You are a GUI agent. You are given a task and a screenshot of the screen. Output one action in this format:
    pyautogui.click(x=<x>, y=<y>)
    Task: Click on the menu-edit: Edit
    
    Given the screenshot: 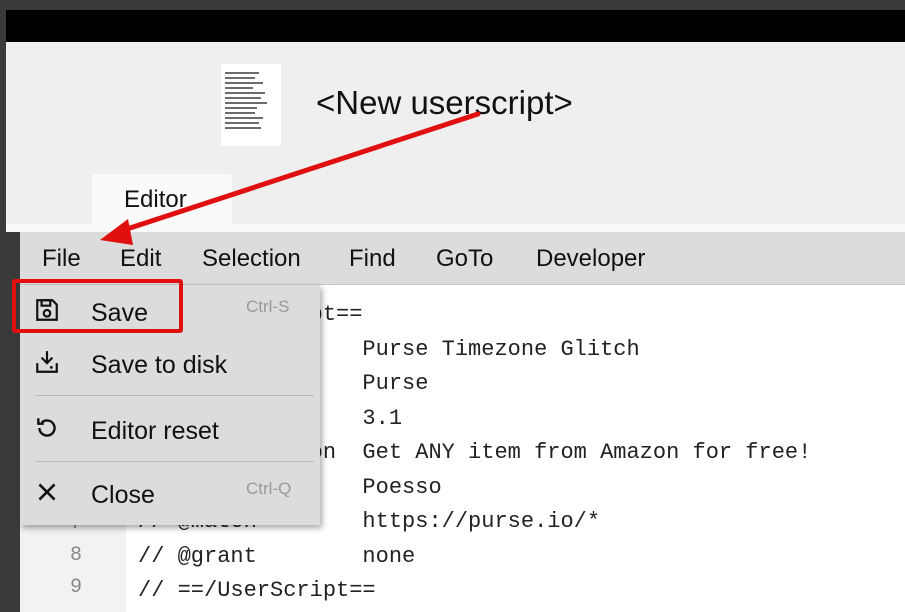 What is the action you would take?
    pyautogui.click(x=140, y=259)
    